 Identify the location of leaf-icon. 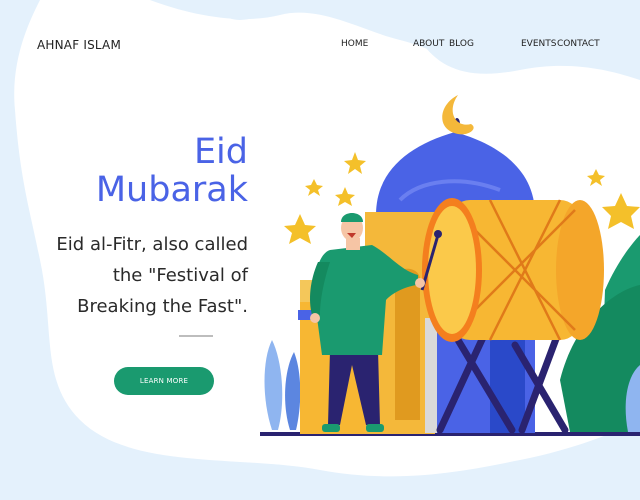
(282, 385).